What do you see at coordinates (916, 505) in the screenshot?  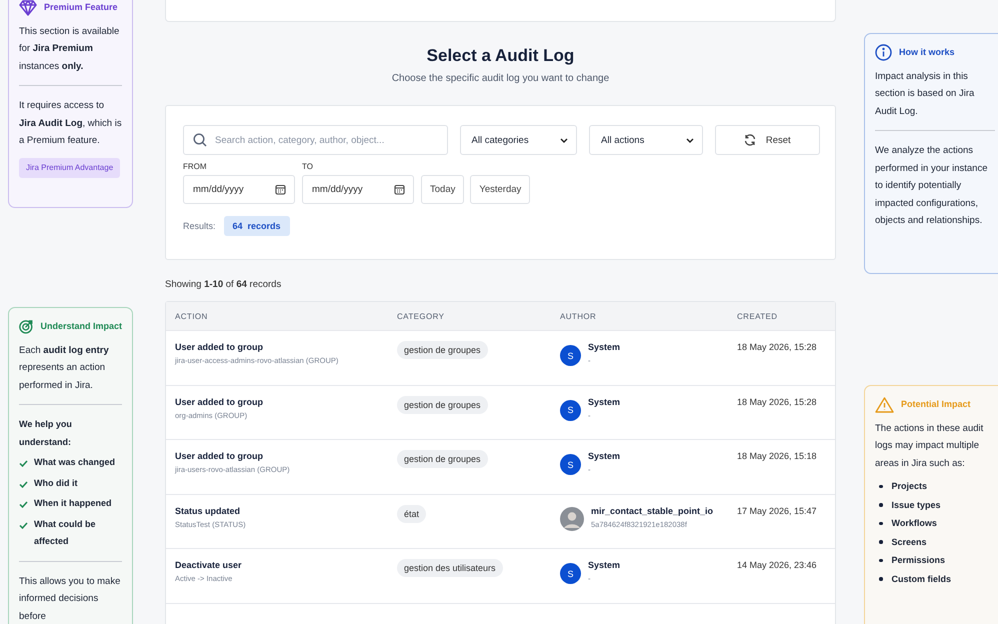 I see `list-item: Issue types` at bounding box center [916, 505].